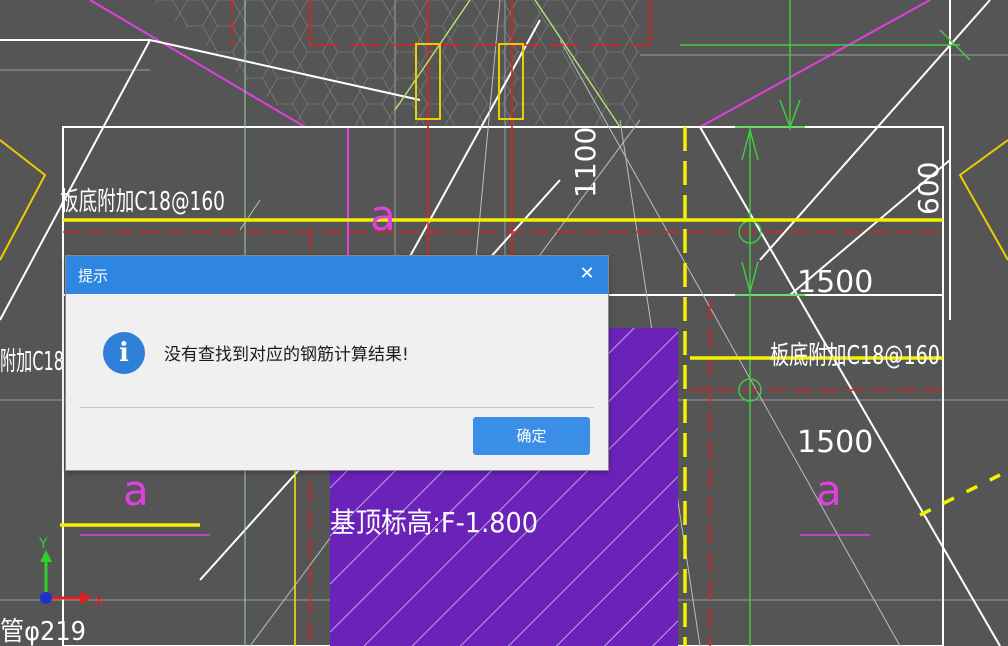  I want to click on rebar-label-left: 附加C18, so click(32, 362).